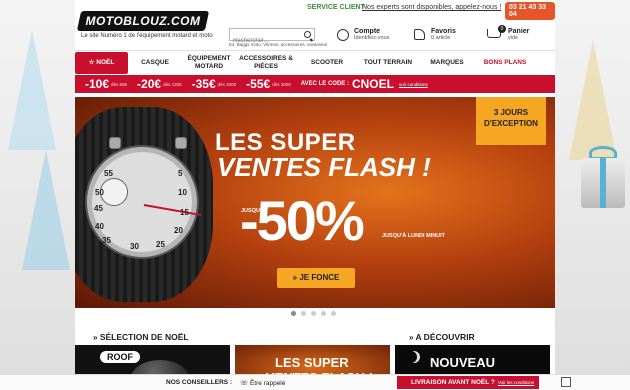 This screenshot has width=630, height=390. Describe the element at coordinates (97, 84) in the screenshot. I see `promo-amount: -10€` at that location.